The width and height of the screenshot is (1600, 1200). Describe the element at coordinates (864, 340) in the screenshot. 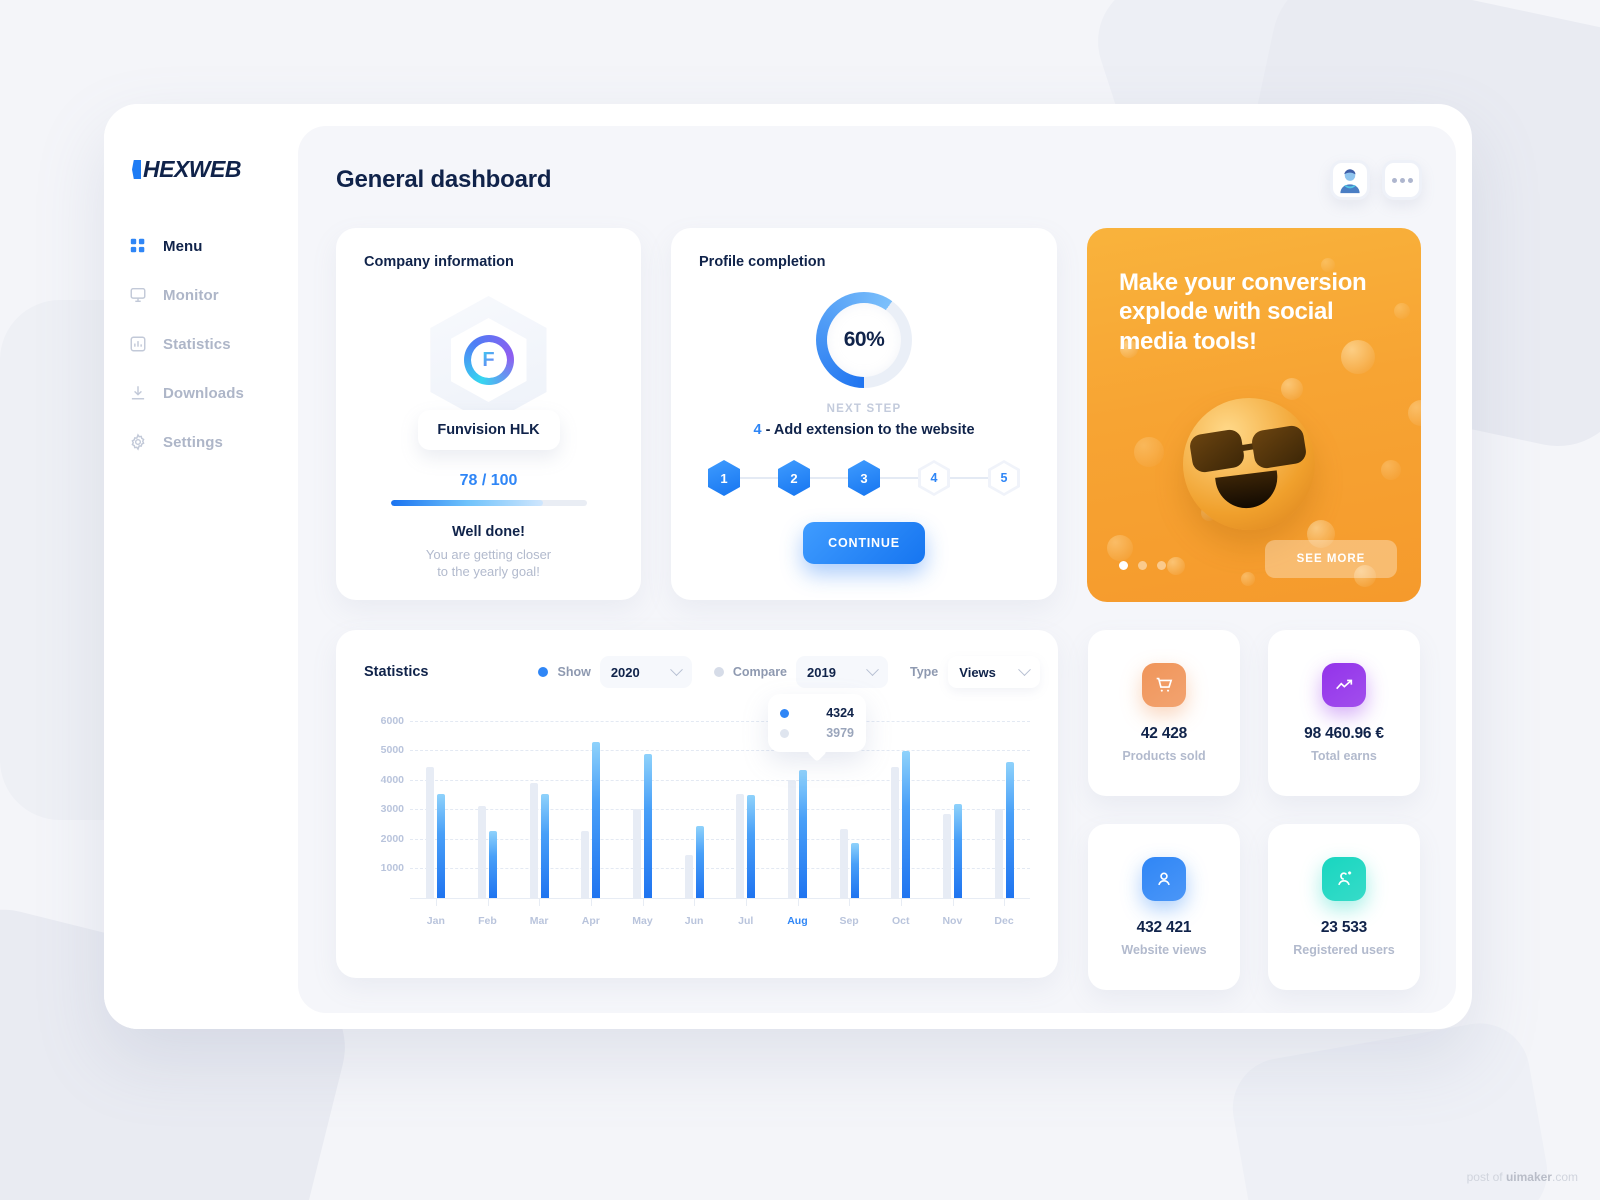

I see `completion-ring-center: 60%` at that location.